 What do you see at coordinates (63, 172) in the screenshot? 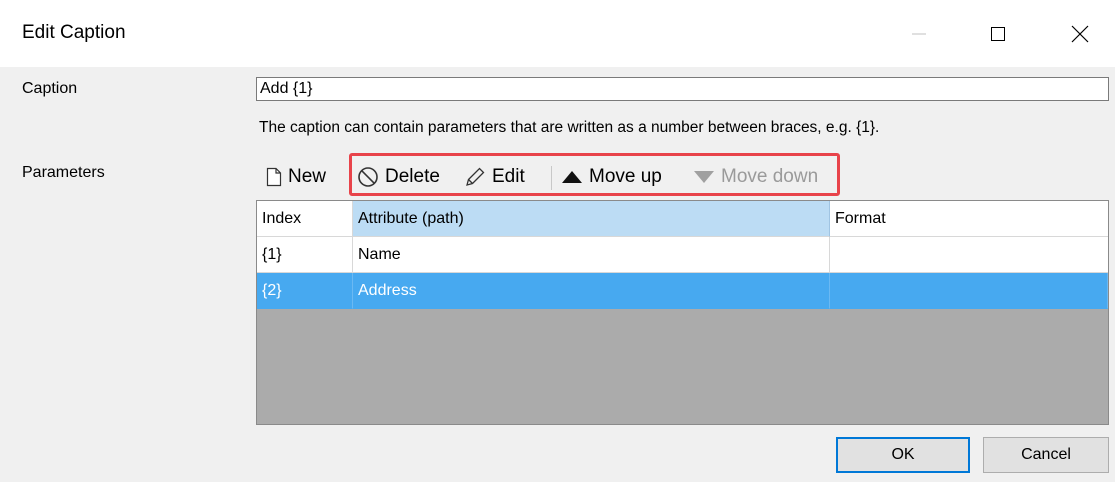
I see `parameters-label: Parameters` at bounding box center [63, 172].